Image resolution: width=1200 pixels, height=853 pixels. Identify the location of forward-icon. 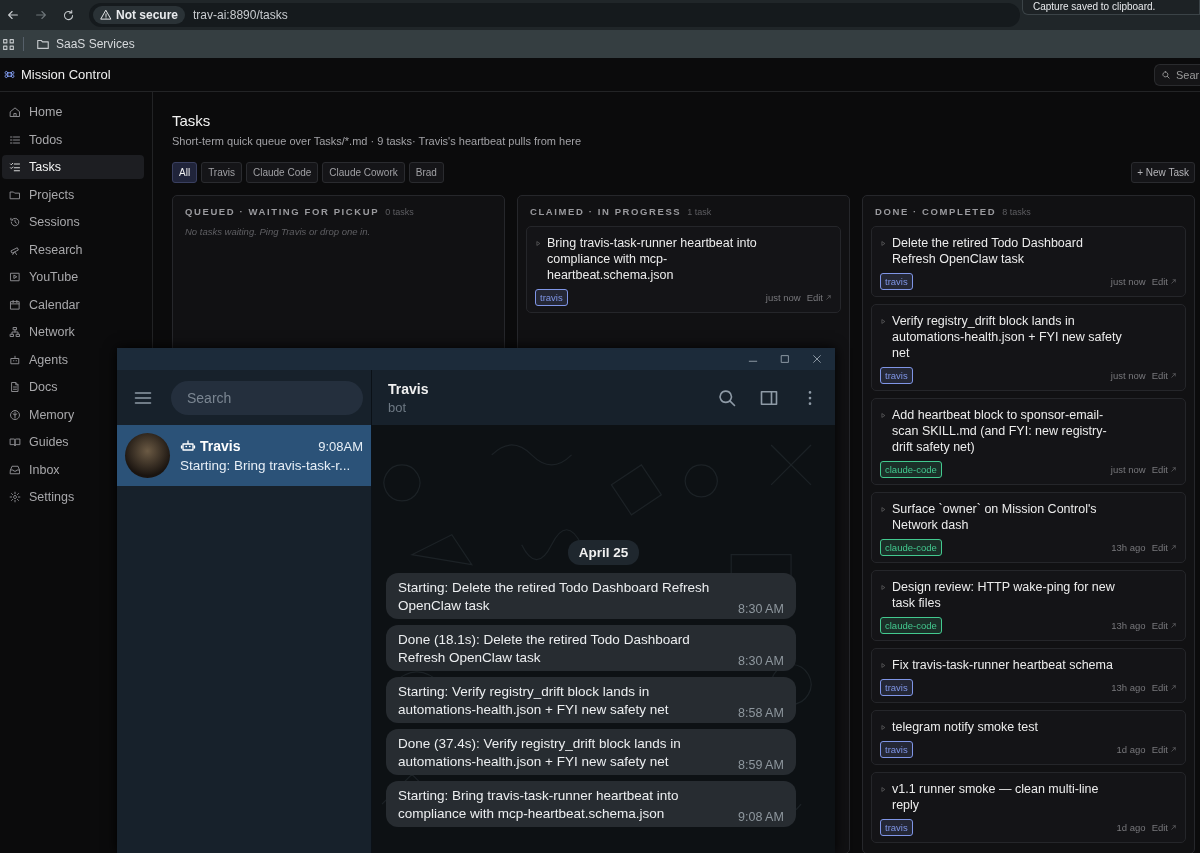
(41, 15).